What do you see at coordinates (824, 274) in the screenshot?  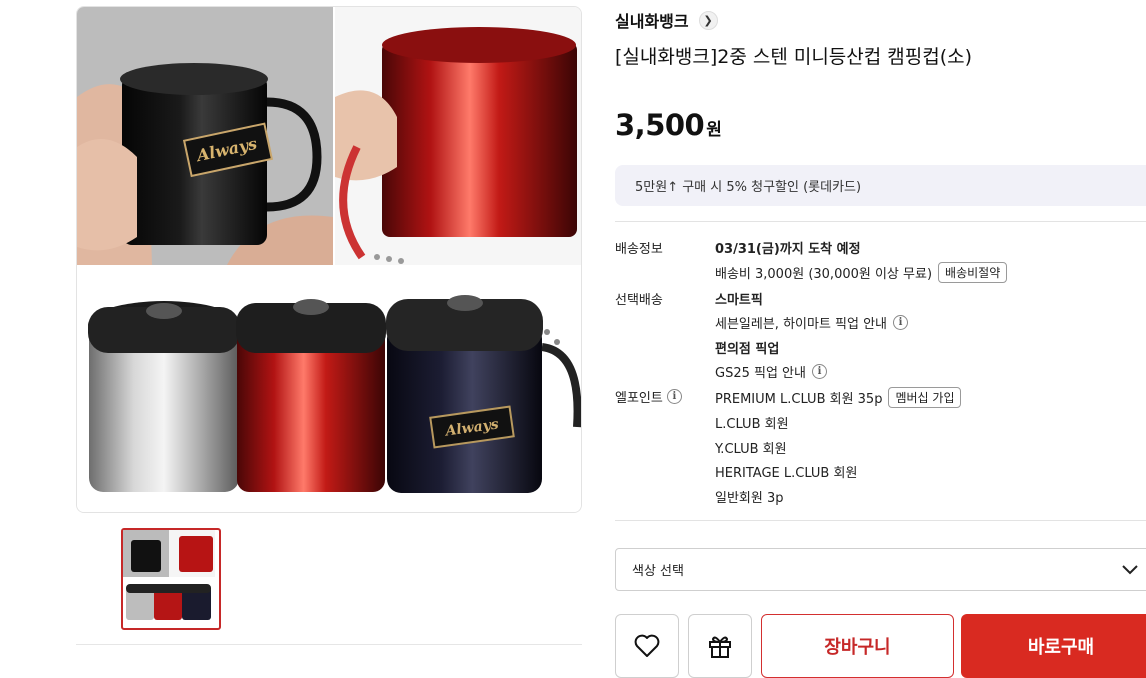 I see `delivery-fee-text: 배송비 3,000원 (30,000원 이상 무료)` at bounding box center [824, 274].